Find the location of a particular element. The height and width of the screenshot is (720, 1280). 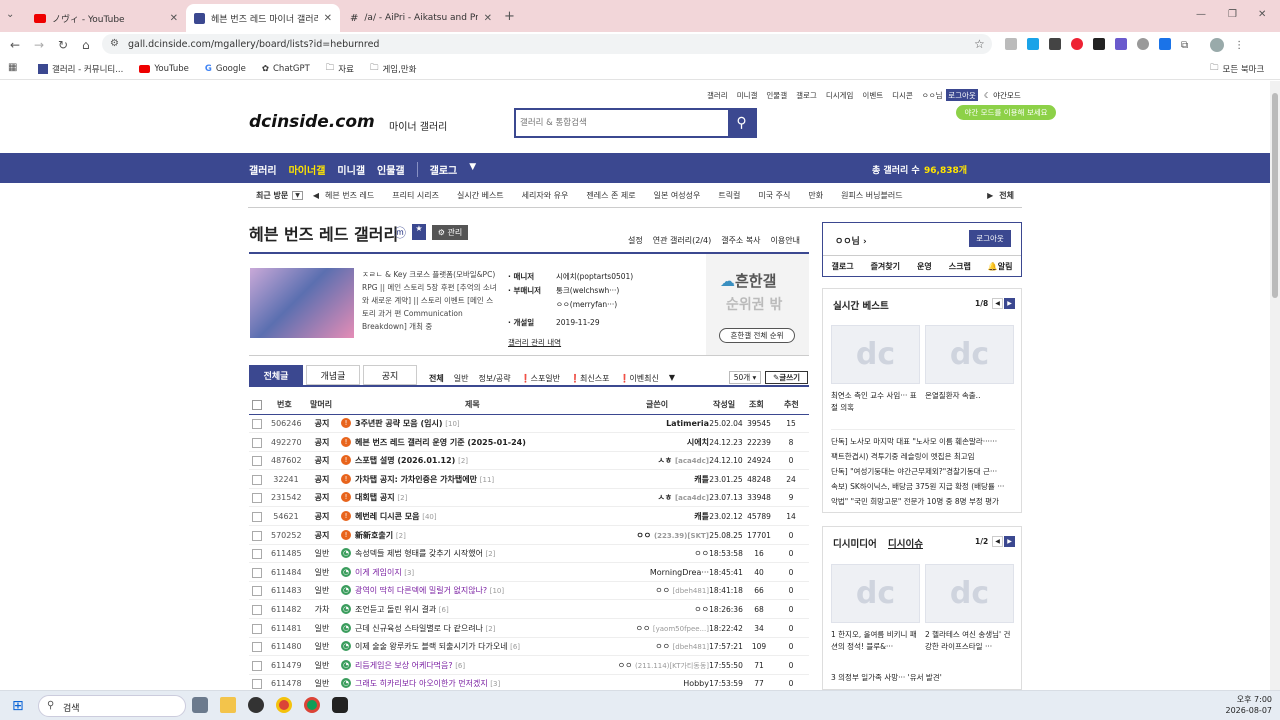

select-all-checkbox is located at coordinates (257, 404).